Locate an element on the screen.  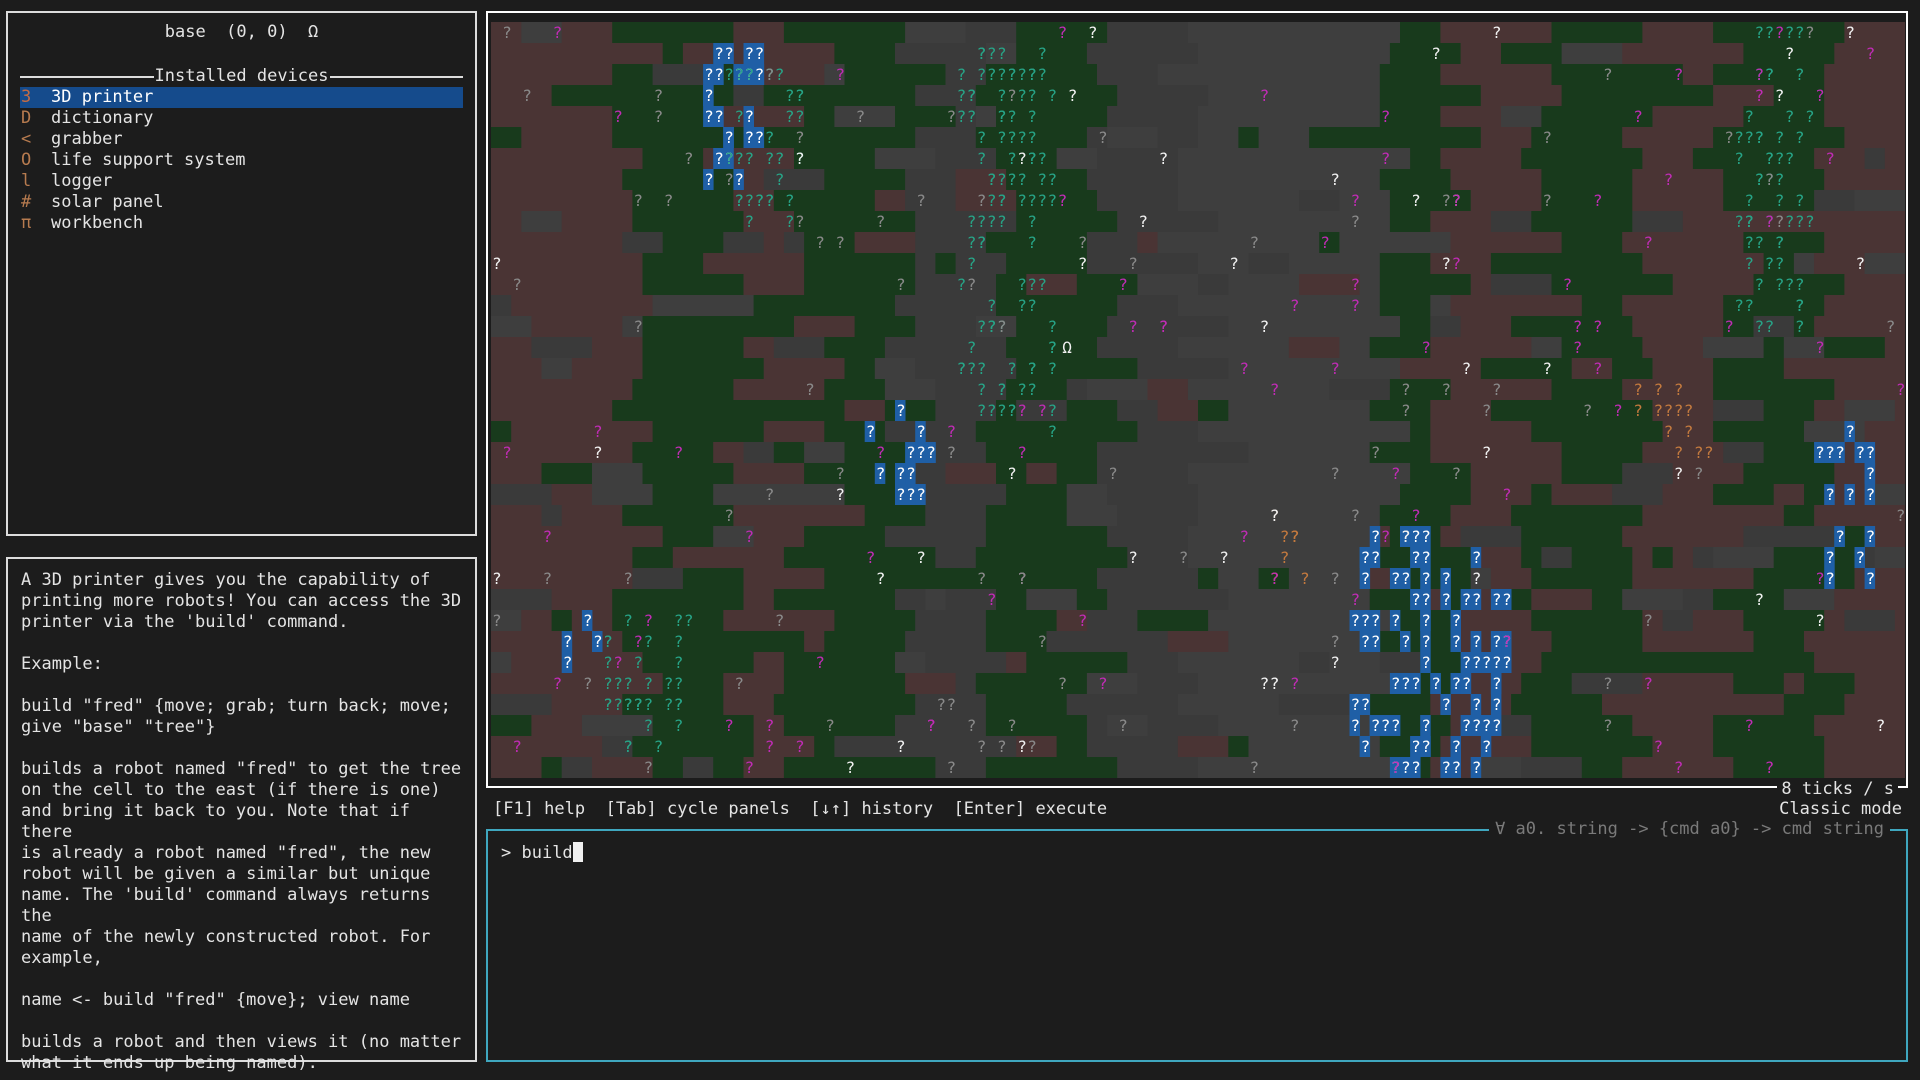
device-item: π workbench is located at coordinates (241, 223).